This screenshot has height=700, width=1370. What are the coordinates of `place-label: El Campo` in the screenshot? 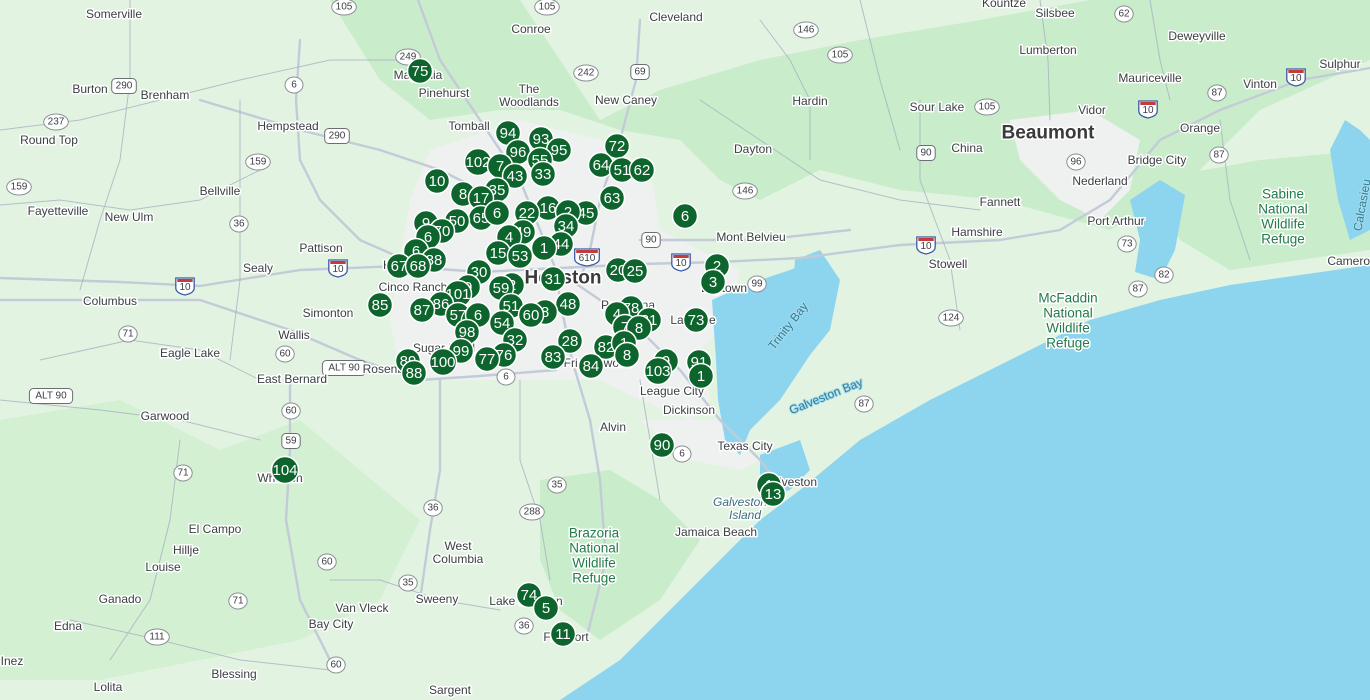 It's located at (215, 529).